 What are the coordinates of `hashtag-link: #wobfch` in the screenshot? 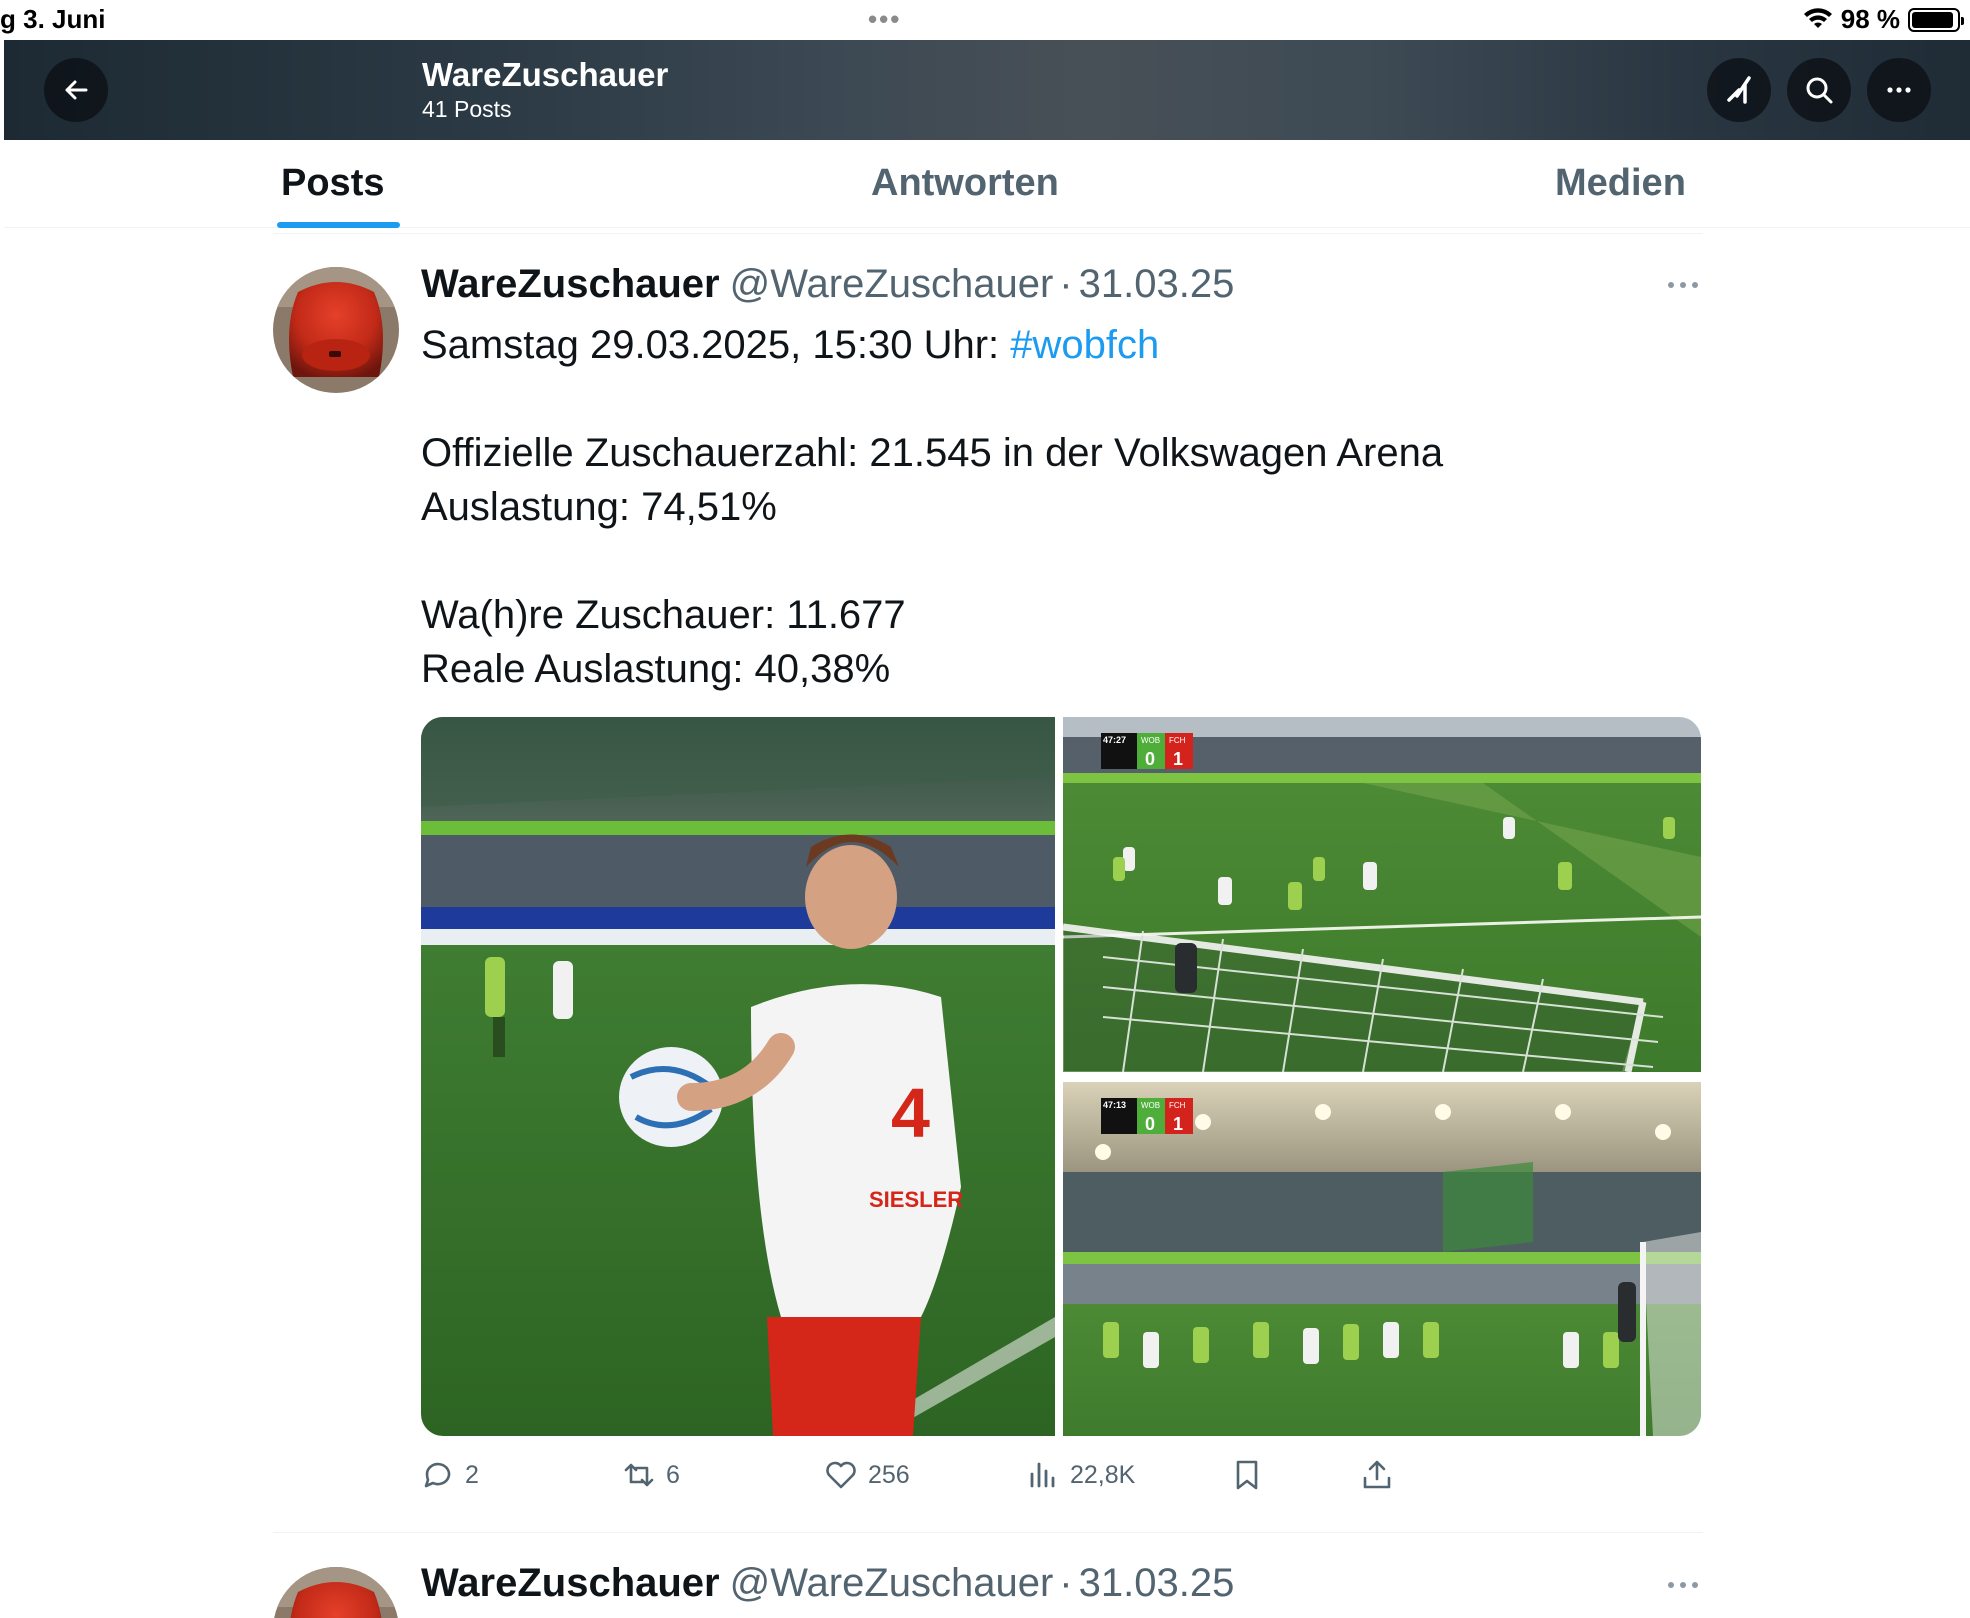 It's located at (1084, 345).